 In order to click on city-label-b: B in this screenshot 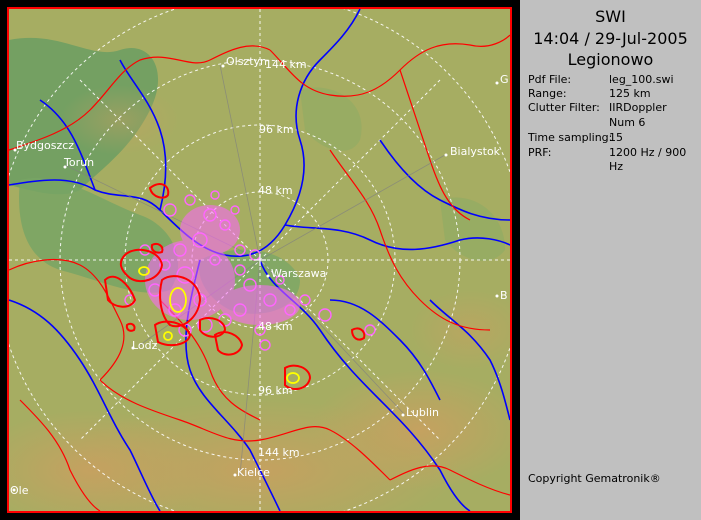, I will do `click(504, 295)`.